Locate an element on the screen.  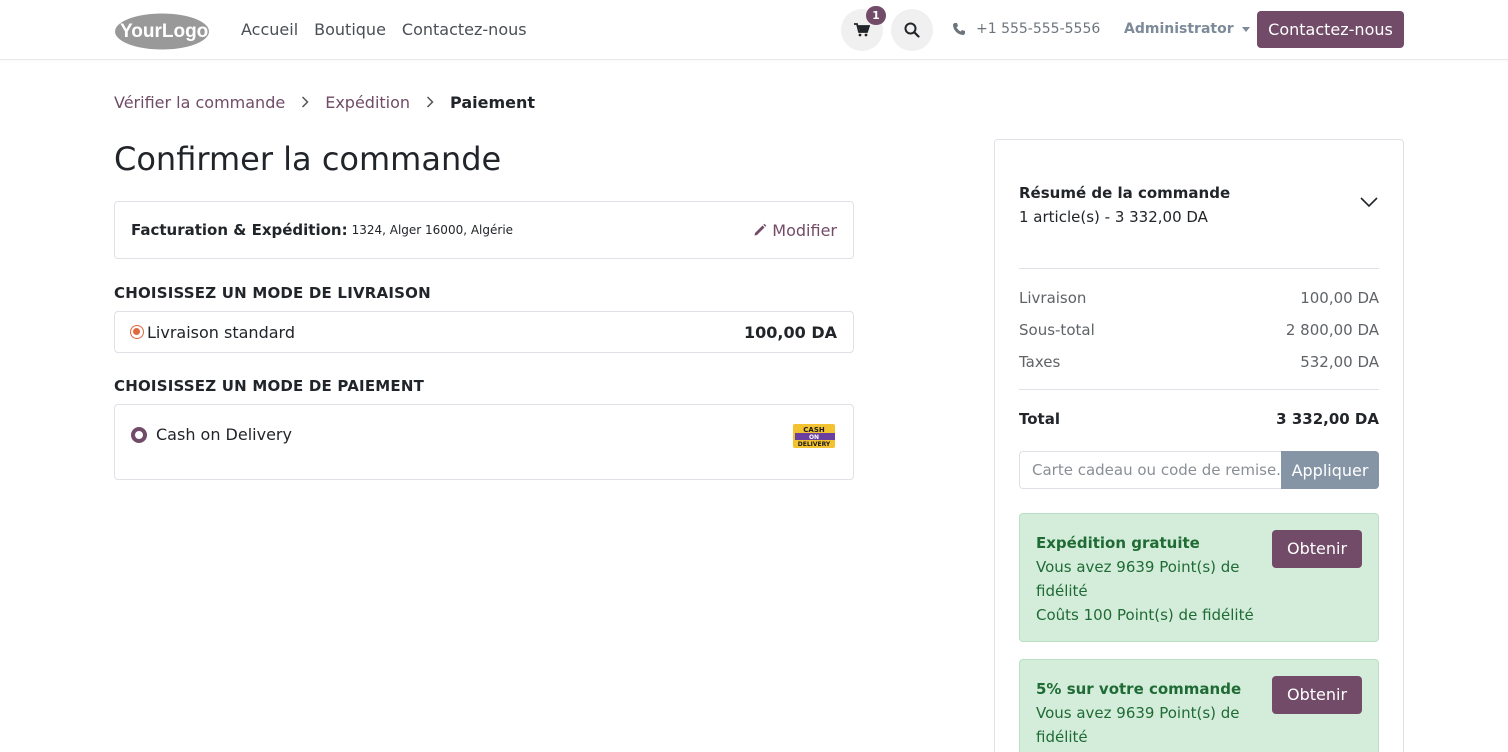
cart-icon is located at coordinates (862, 30).